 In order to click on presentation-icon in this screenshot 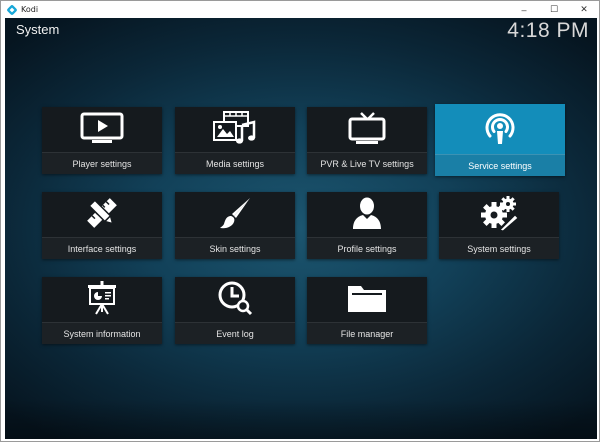, I will do `click(102, 298)`.